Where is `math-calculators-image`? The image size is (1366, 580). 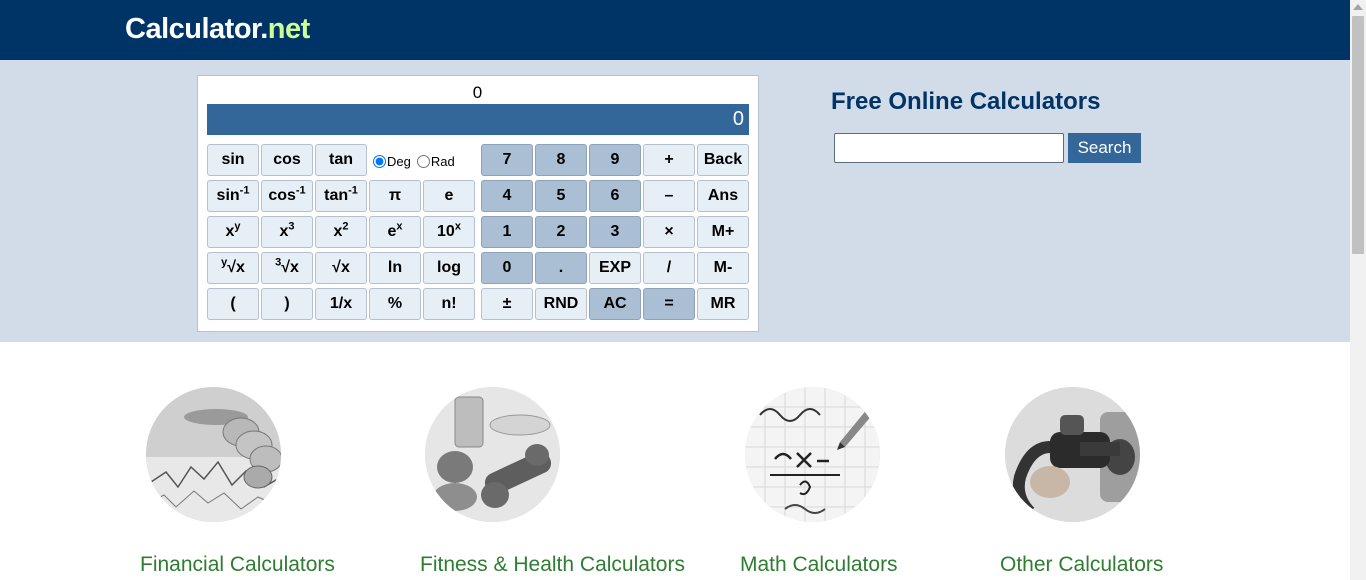 math-calculators-image is located at coordinates (812, 454).